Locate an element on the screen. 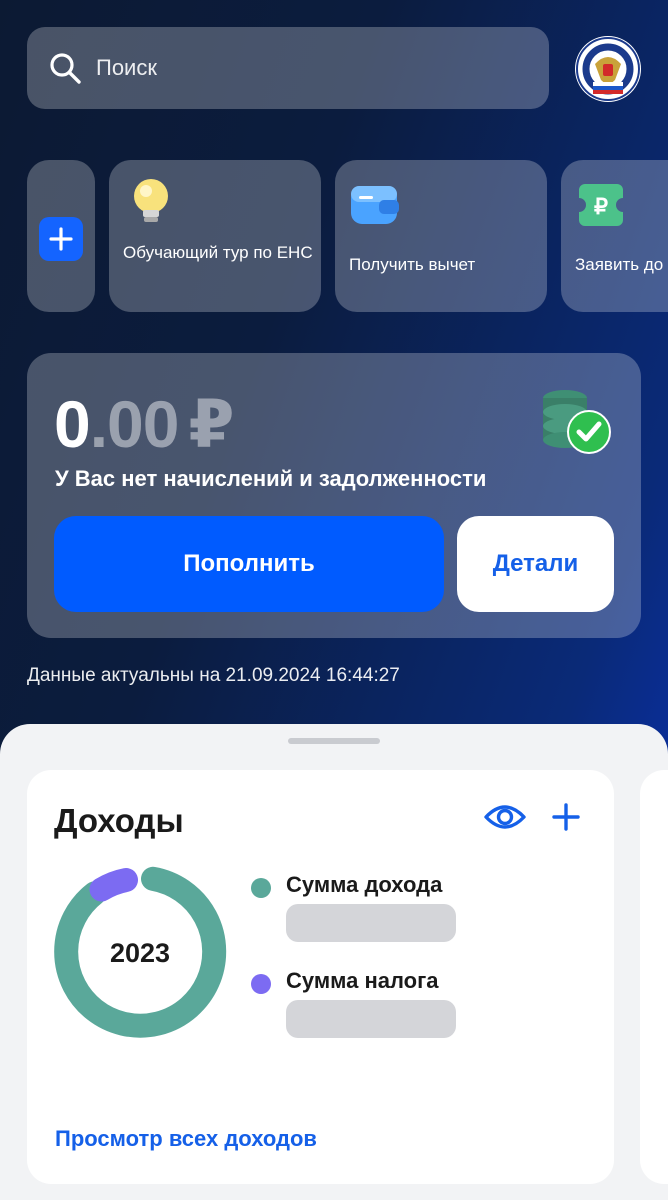 The image size is (668, 1200). income-legend-dot is located at coordinates (261, 888).